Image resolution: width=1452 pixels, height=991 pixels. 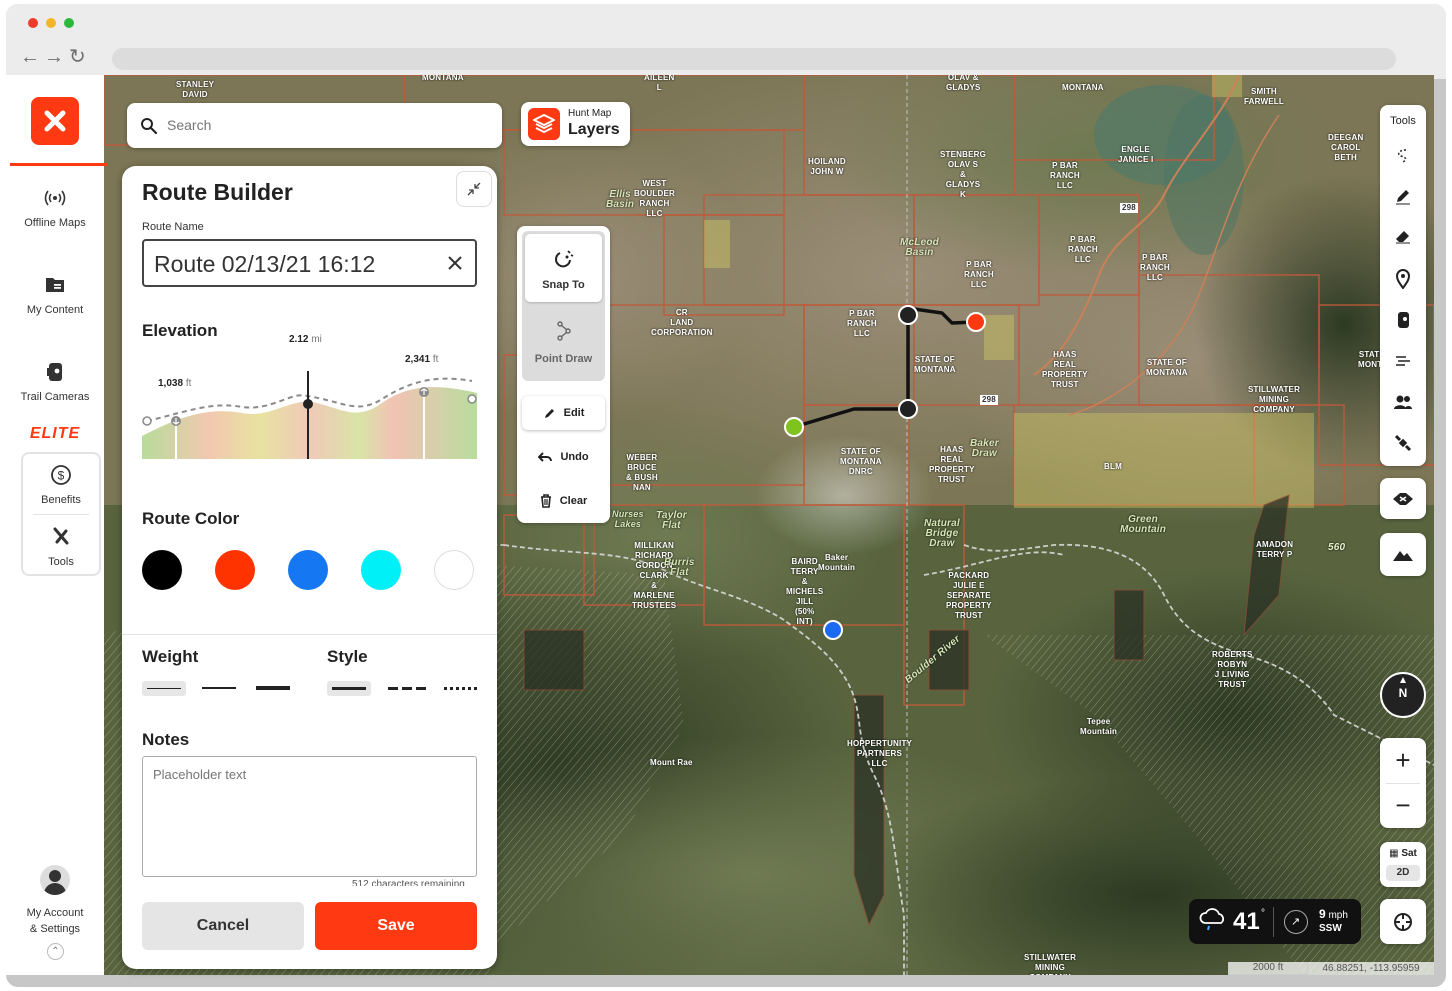 I want to click on terrain-3d-button, so click(x=1403, y=554).